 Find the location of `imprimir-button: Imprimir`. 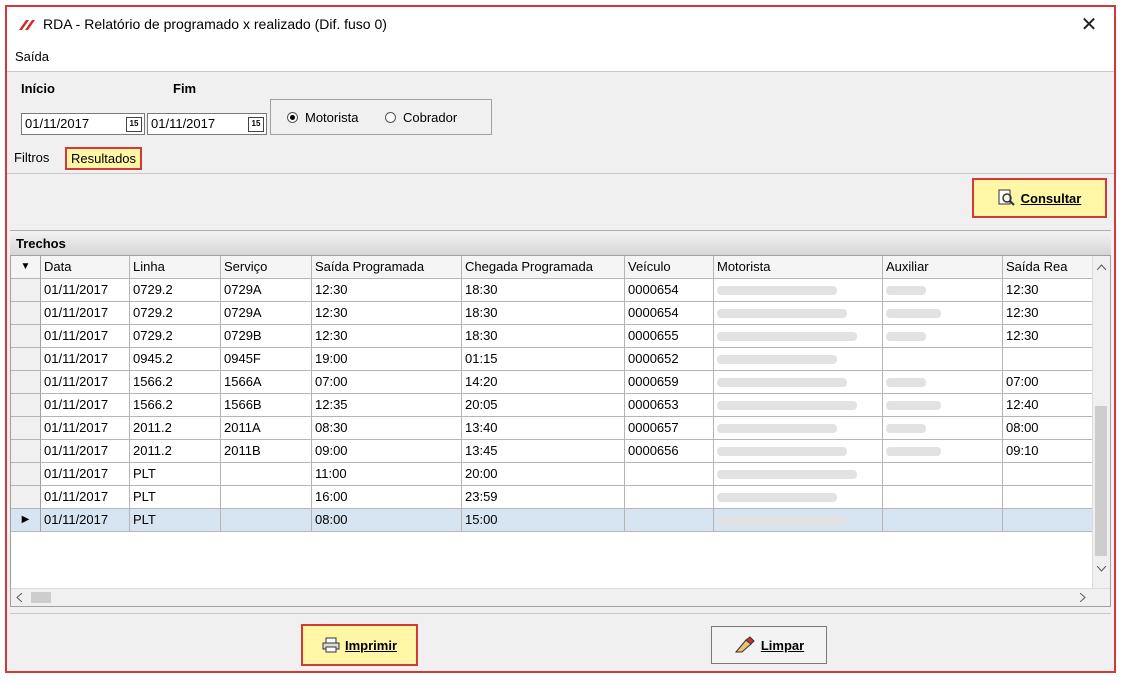

imprimir-button: Imprimir is located at coordinates (359, 645).